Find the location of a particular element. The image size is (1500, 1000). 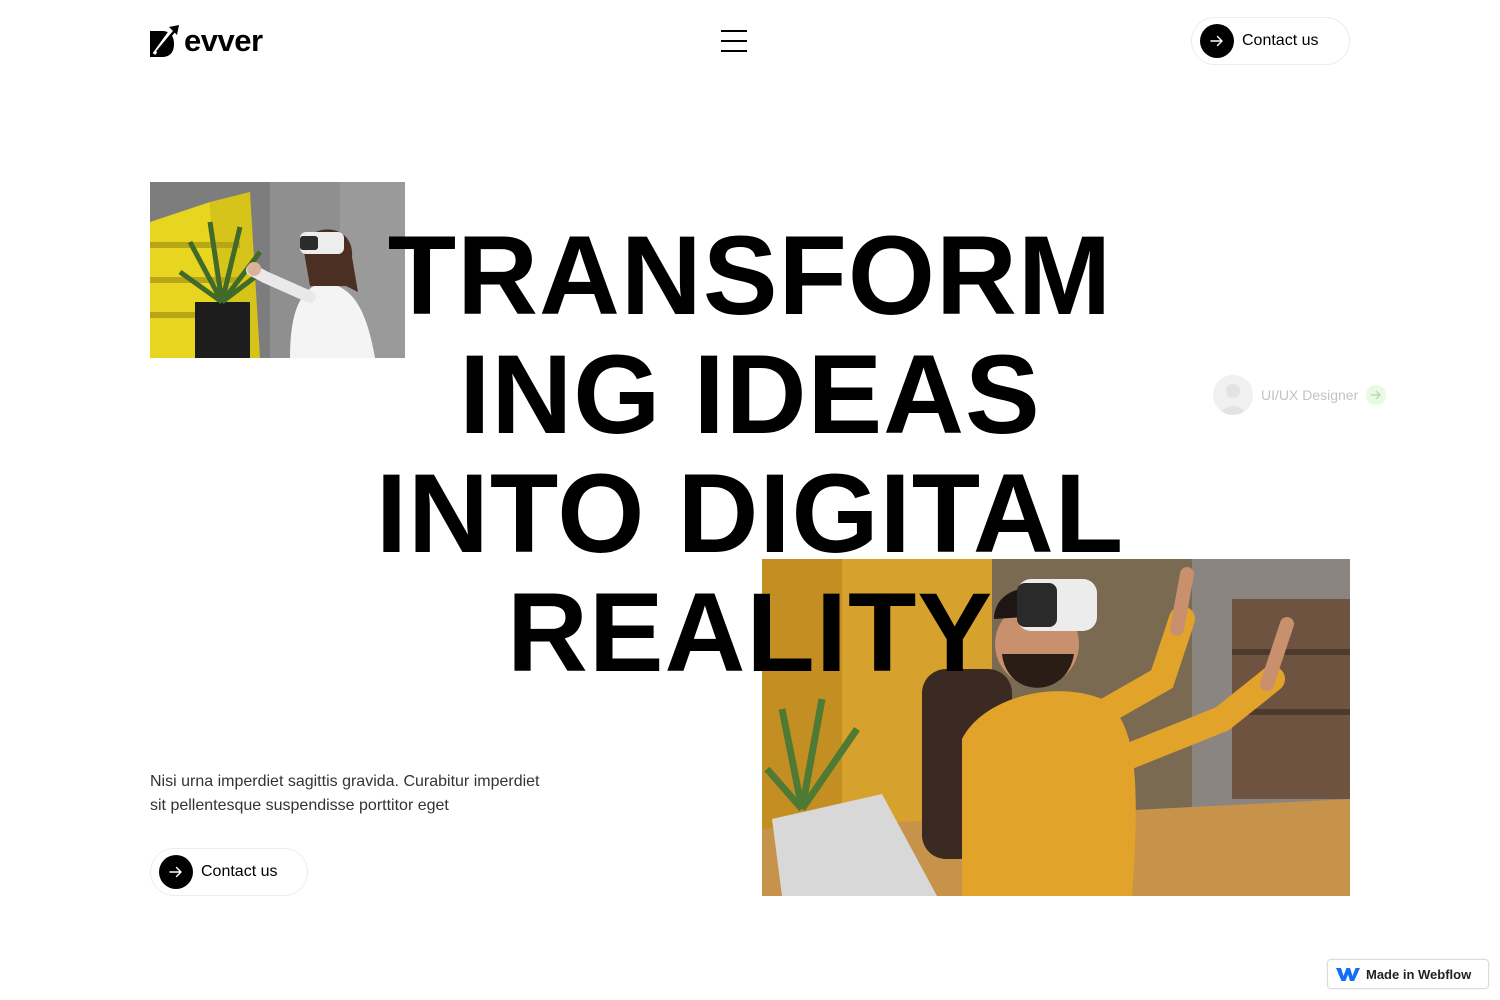

hero-contact-label: Contact us is located at coordinates (239, 871).